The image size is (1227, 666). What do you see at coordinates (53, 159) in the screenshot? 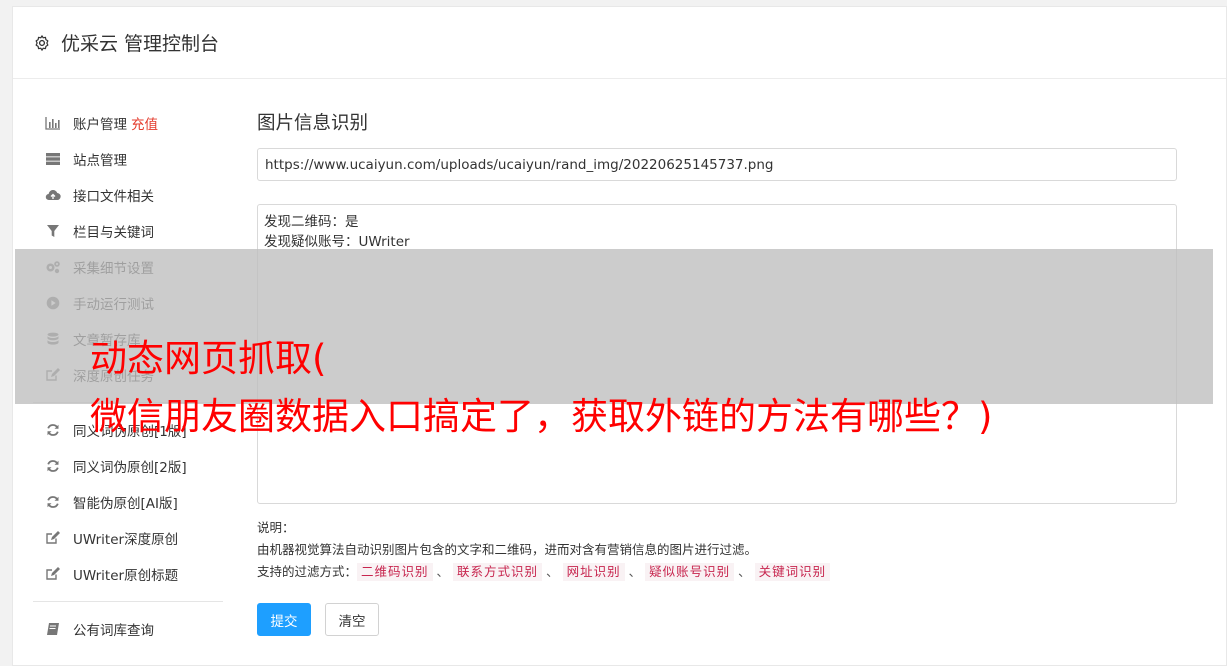
I see `server-icon` at bounding box center [53, 159].